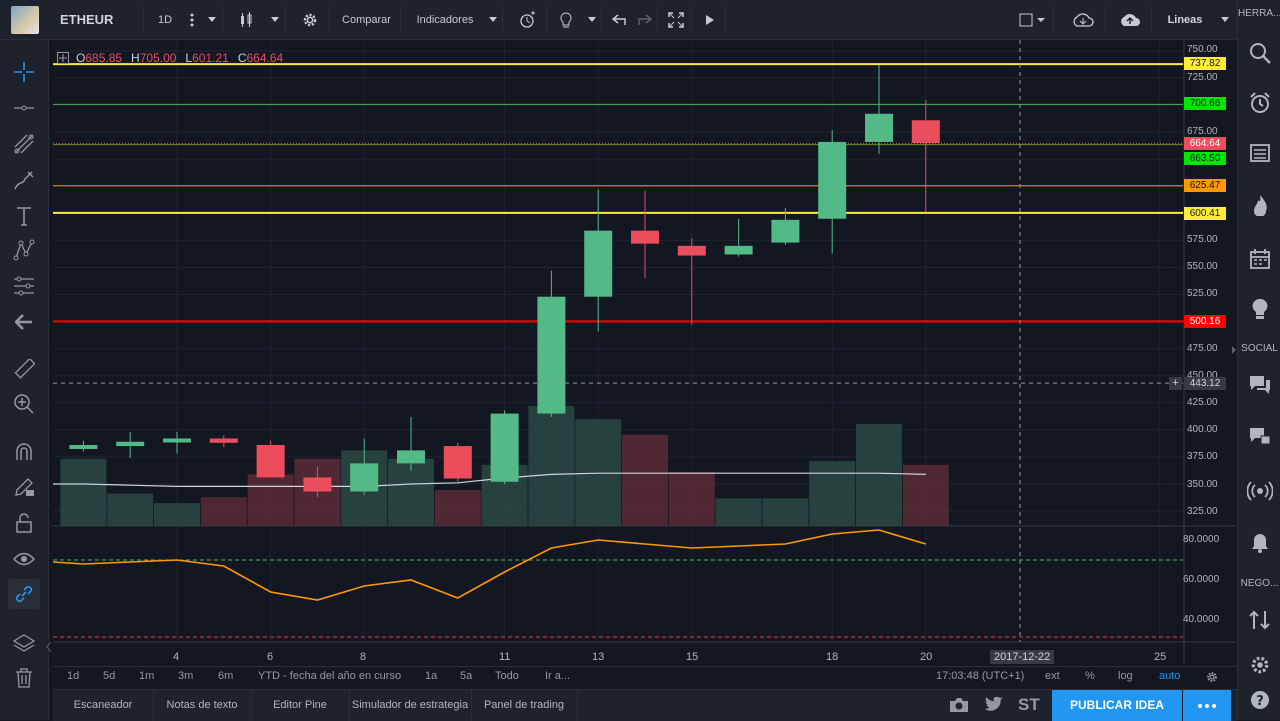  Describe the element at coordinates (246, 19) in the screenshot. I see `candles-icon` at that location.